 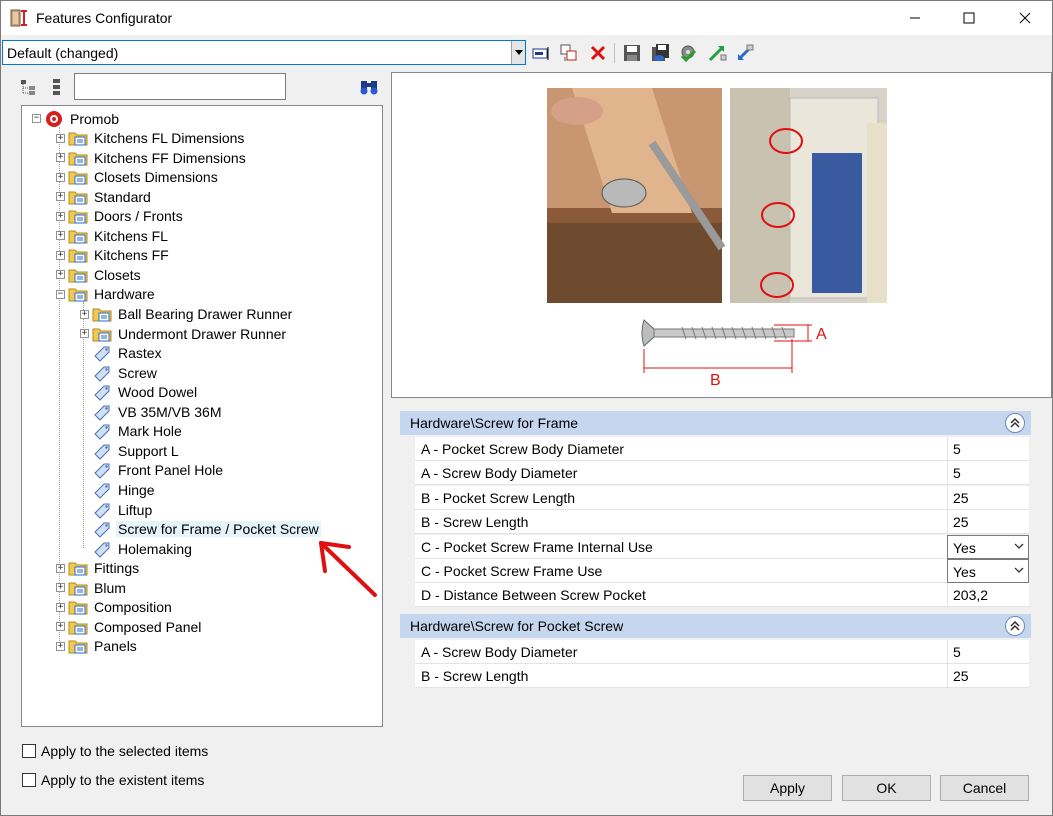 What do you see at coordinates (120, 216) in the screenshot?
I see `tree-item-doors-fronts: + Doors / Fronts` at bounding box center [120, 216].